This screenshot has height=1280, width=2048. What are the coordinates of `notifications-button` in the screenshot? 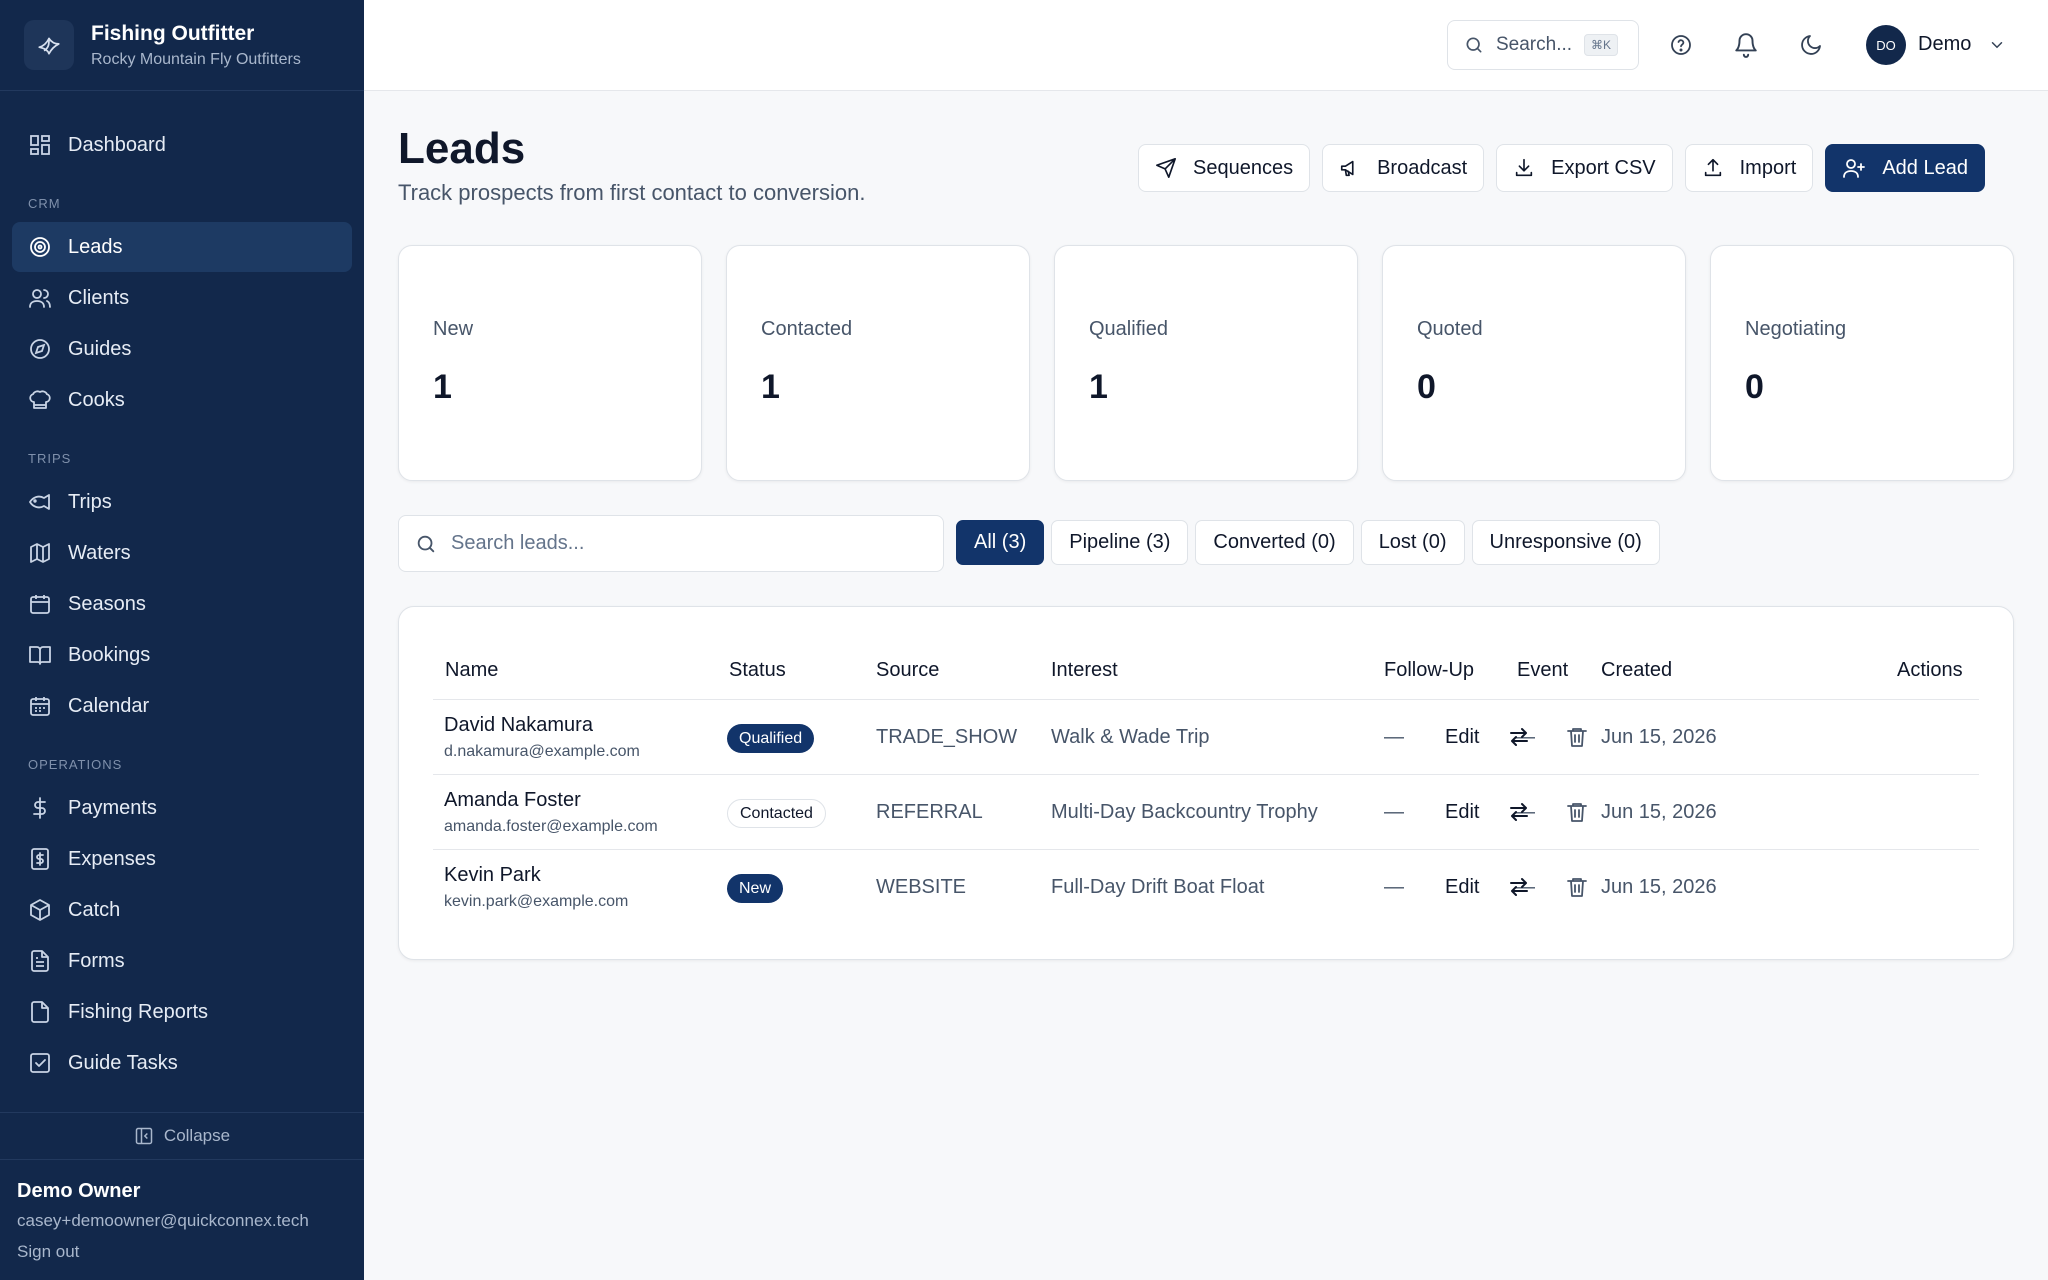 It's located at (1746, 45).